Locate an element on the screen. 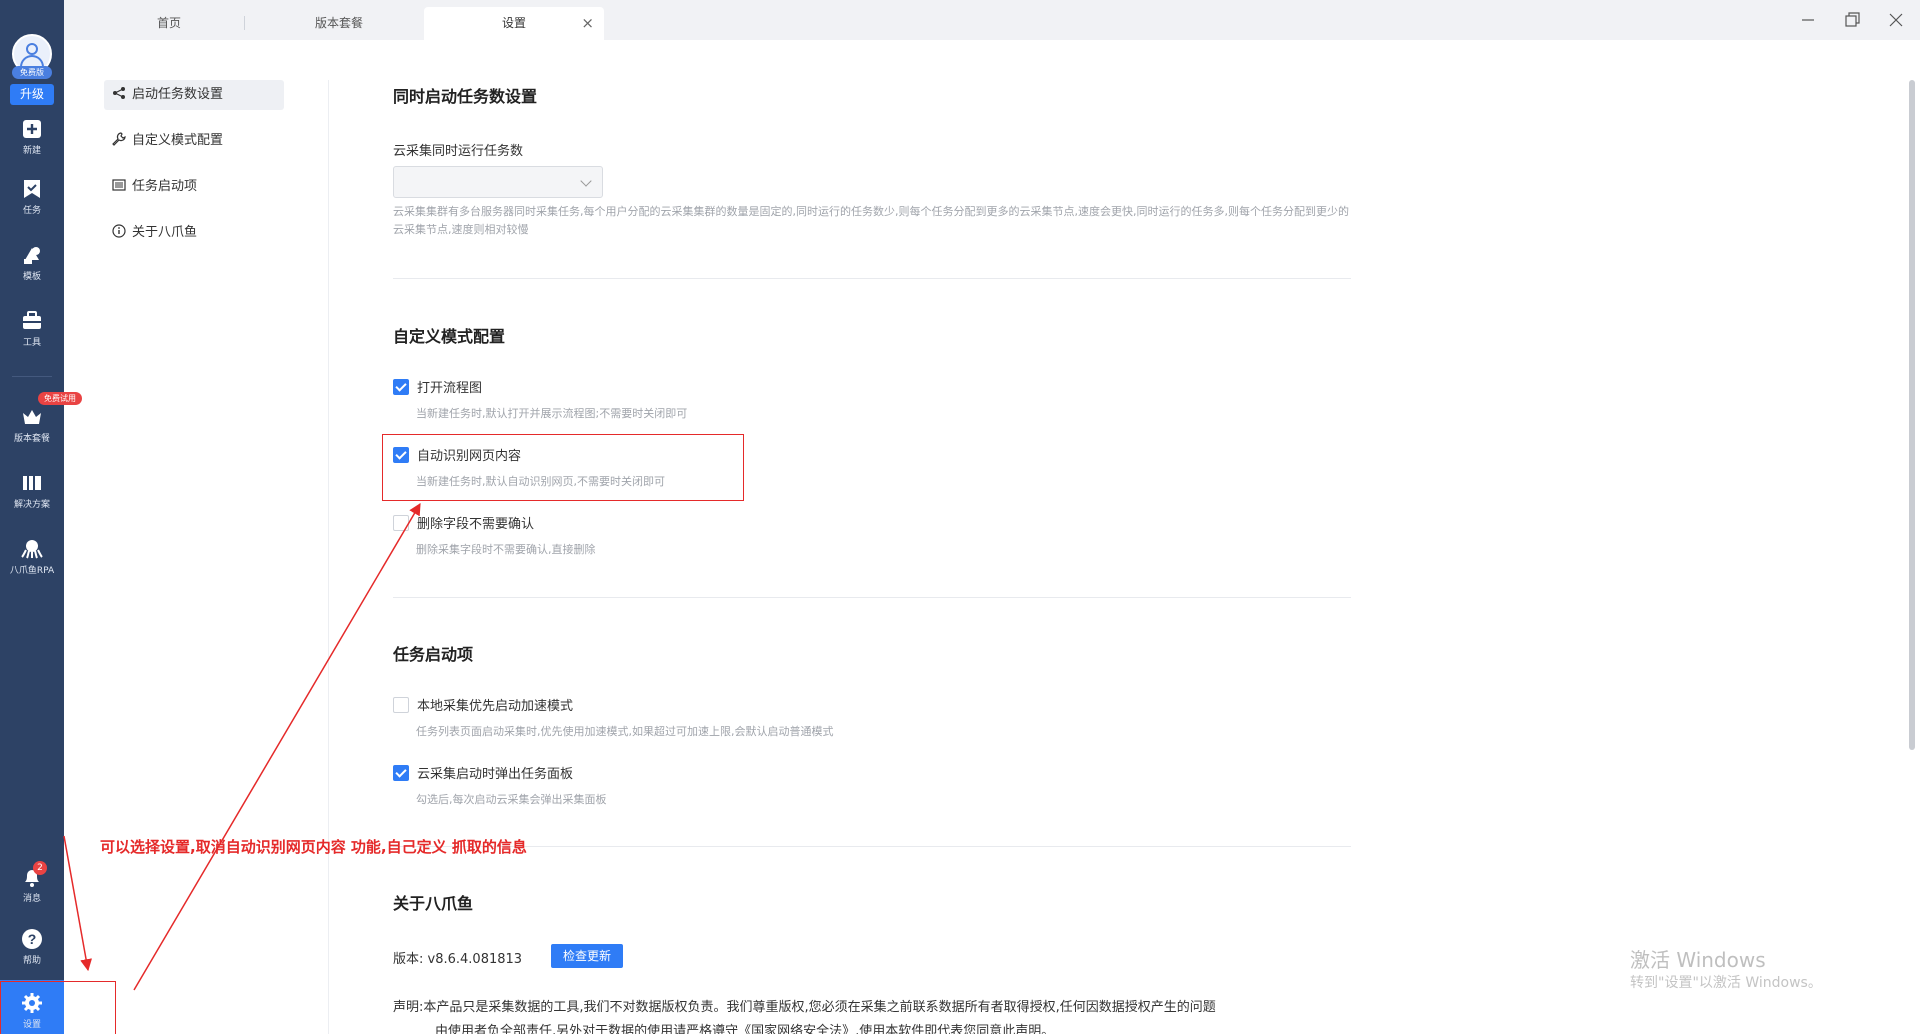 This screenshot has height=1034, width=1920. option-local-accelerate: 本地采集优先启动加速模式 is located at coordinates (483, 706).